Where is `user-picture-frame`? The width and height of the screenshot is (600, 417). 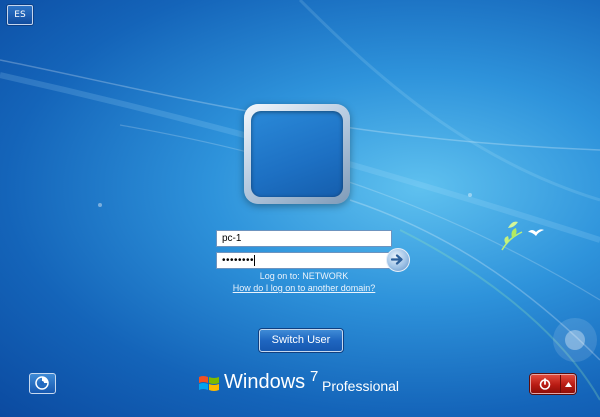
user-picture-frame is located at coordinates (297, 154).